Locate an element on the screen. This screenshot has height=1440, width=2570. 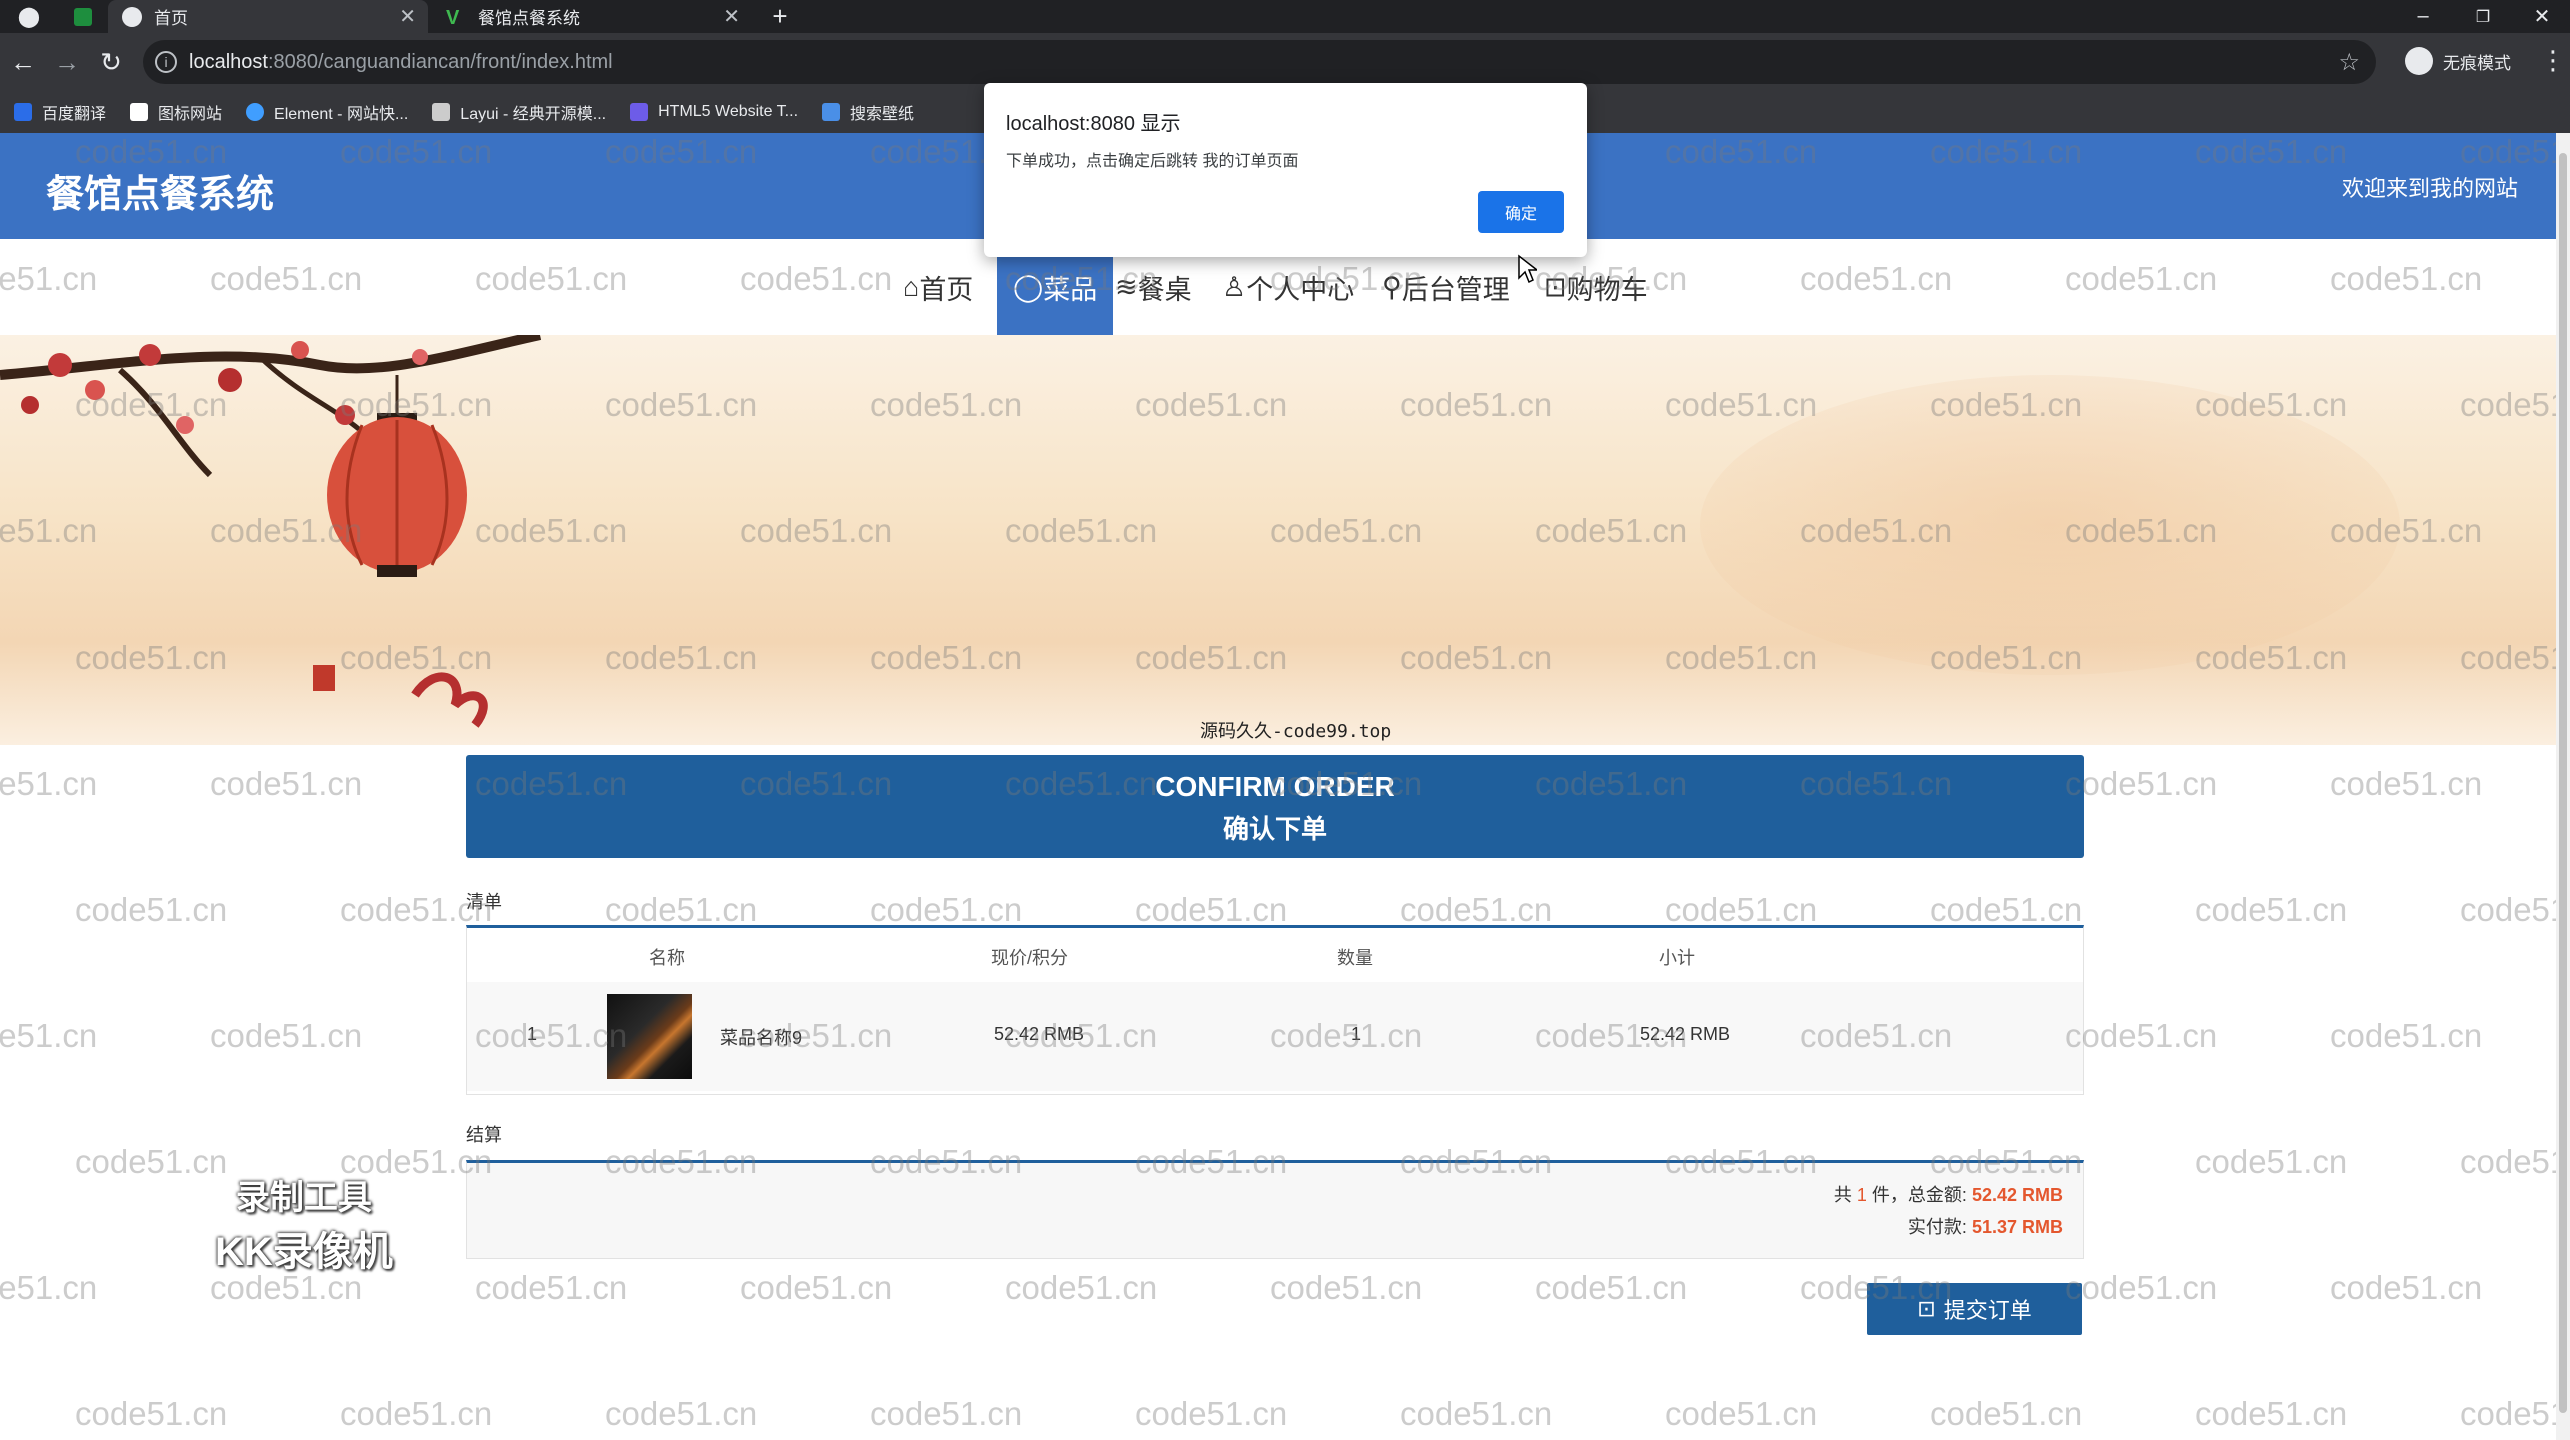
new-tab-button: + is located at coordinates (780, 16).